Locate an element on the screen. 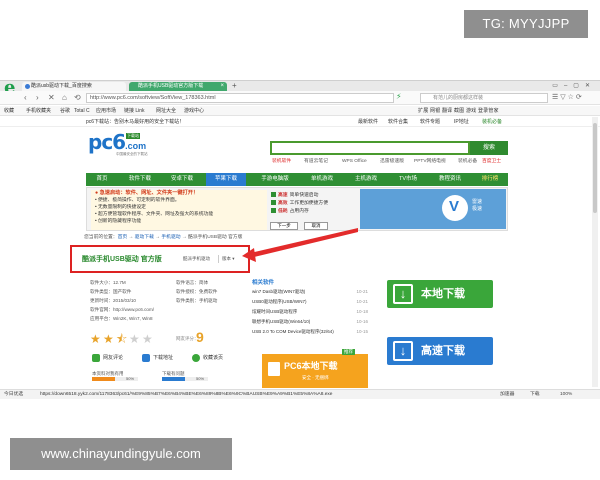 Image resolution: width=600 pixels, height=480 pixels. fast-download-button: ↓ 高速下载 is located at coordinates (440, 351).